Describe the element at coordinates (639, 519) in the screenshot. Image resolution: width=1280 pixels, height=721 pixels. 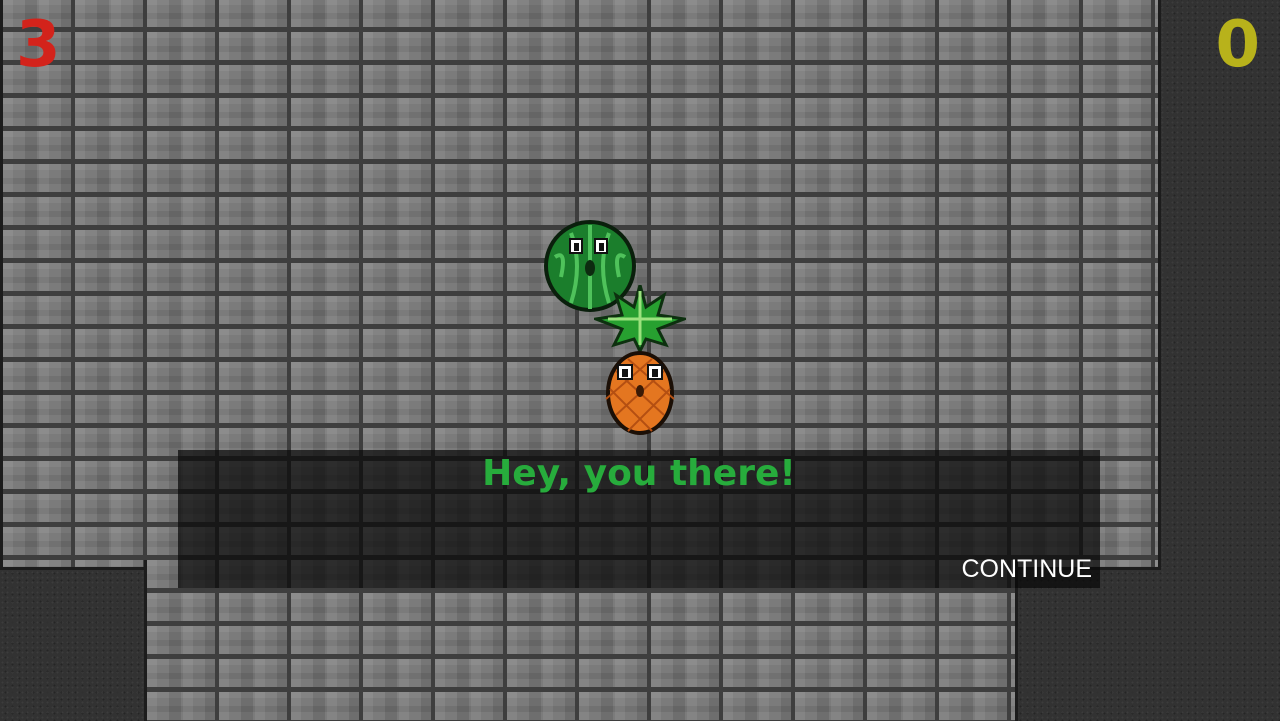
I see `dialog-box: Hey, you there! CONTINUE` at that location.